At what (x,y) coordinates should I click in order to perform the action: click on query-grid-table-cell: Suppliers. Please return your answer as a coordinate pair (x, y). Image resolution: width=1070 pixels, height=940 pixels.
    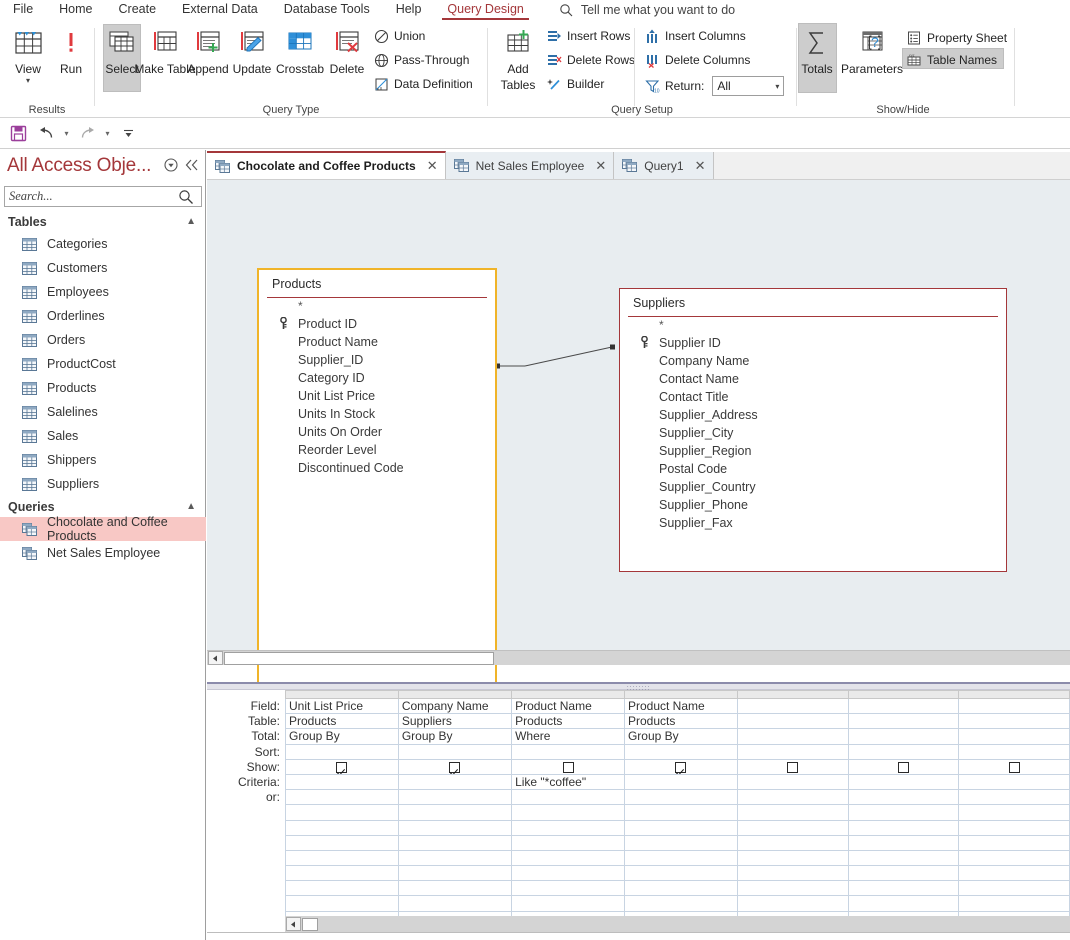
    Looking at the image, I should click on (455, 721).